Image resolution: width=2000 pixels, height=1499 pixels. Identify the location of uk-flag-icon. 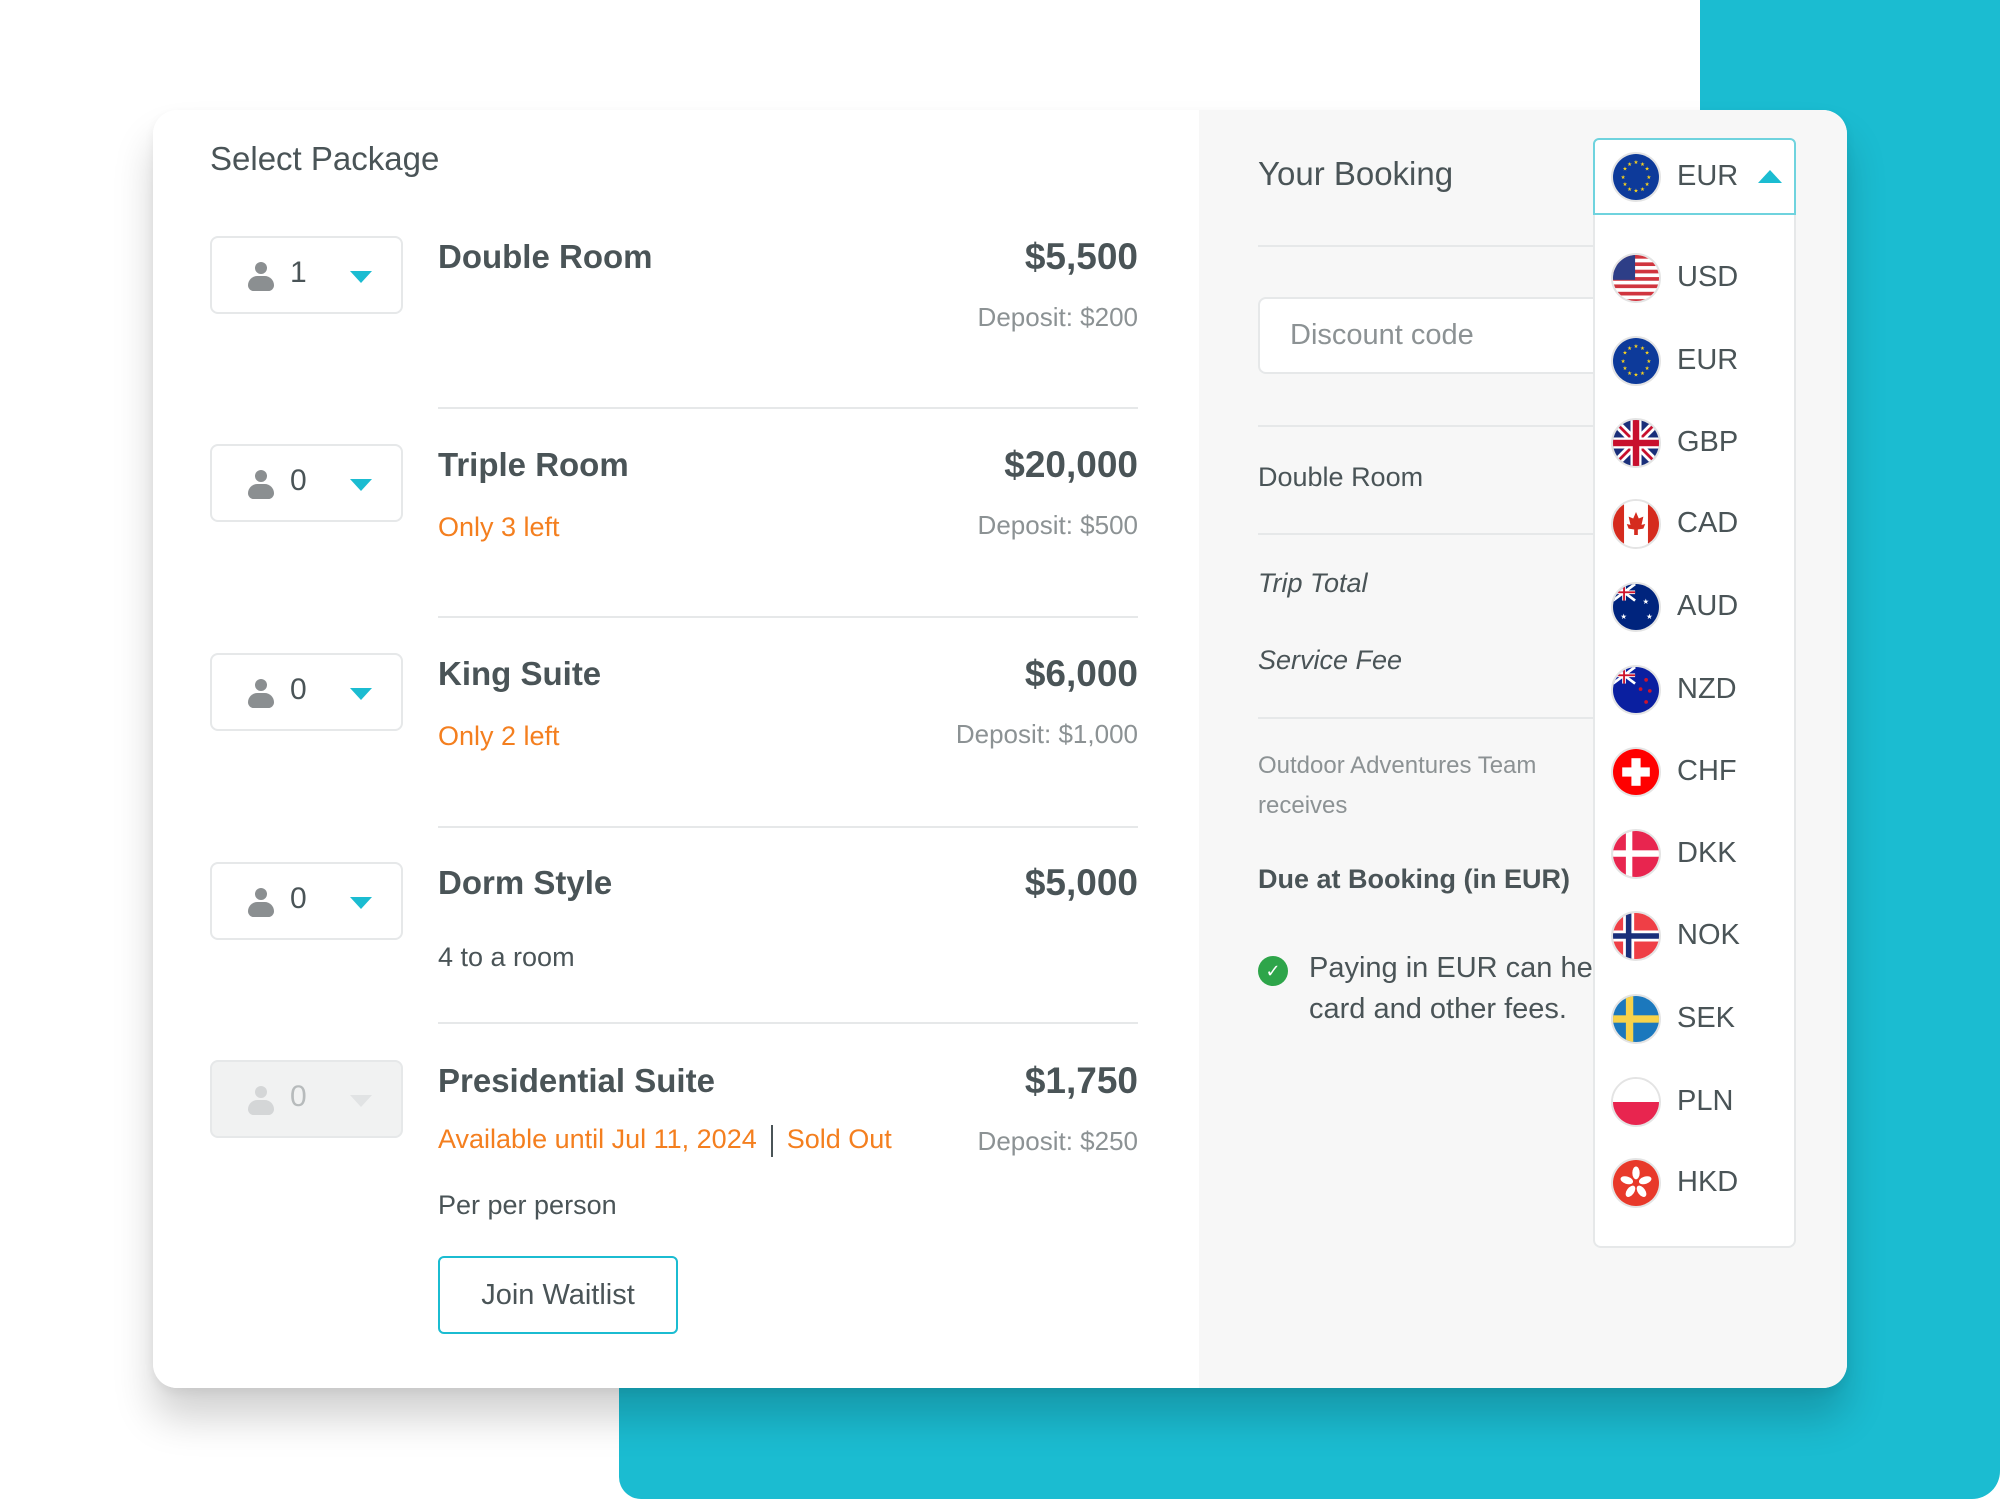
(1636, 443).